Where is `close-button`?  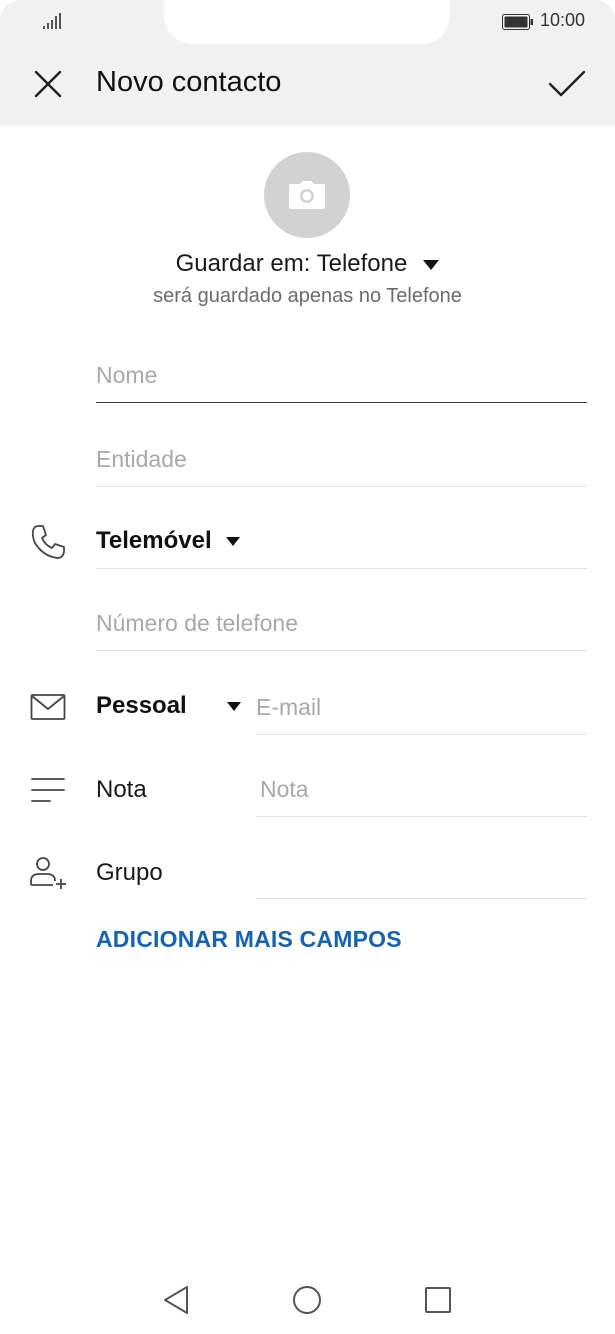 close-button is located at coordinates (48, 84).